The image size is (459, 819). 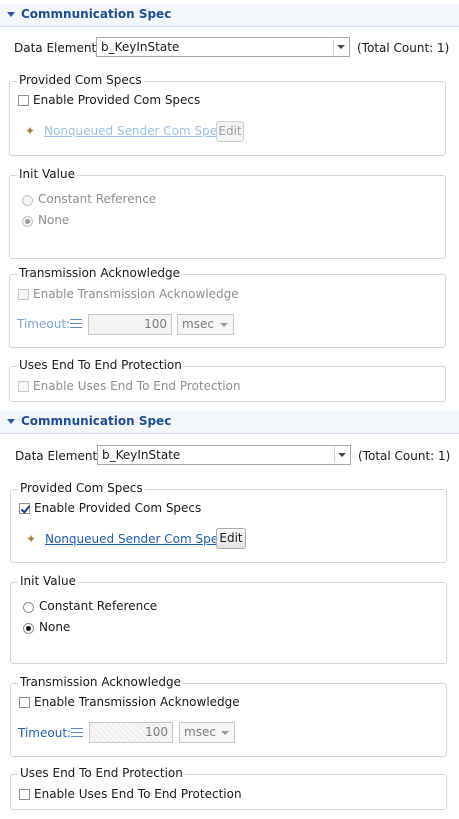 I want to click on transmission-acknowledge-group: Transmission Acknowledge, so click(x=227, y=307).